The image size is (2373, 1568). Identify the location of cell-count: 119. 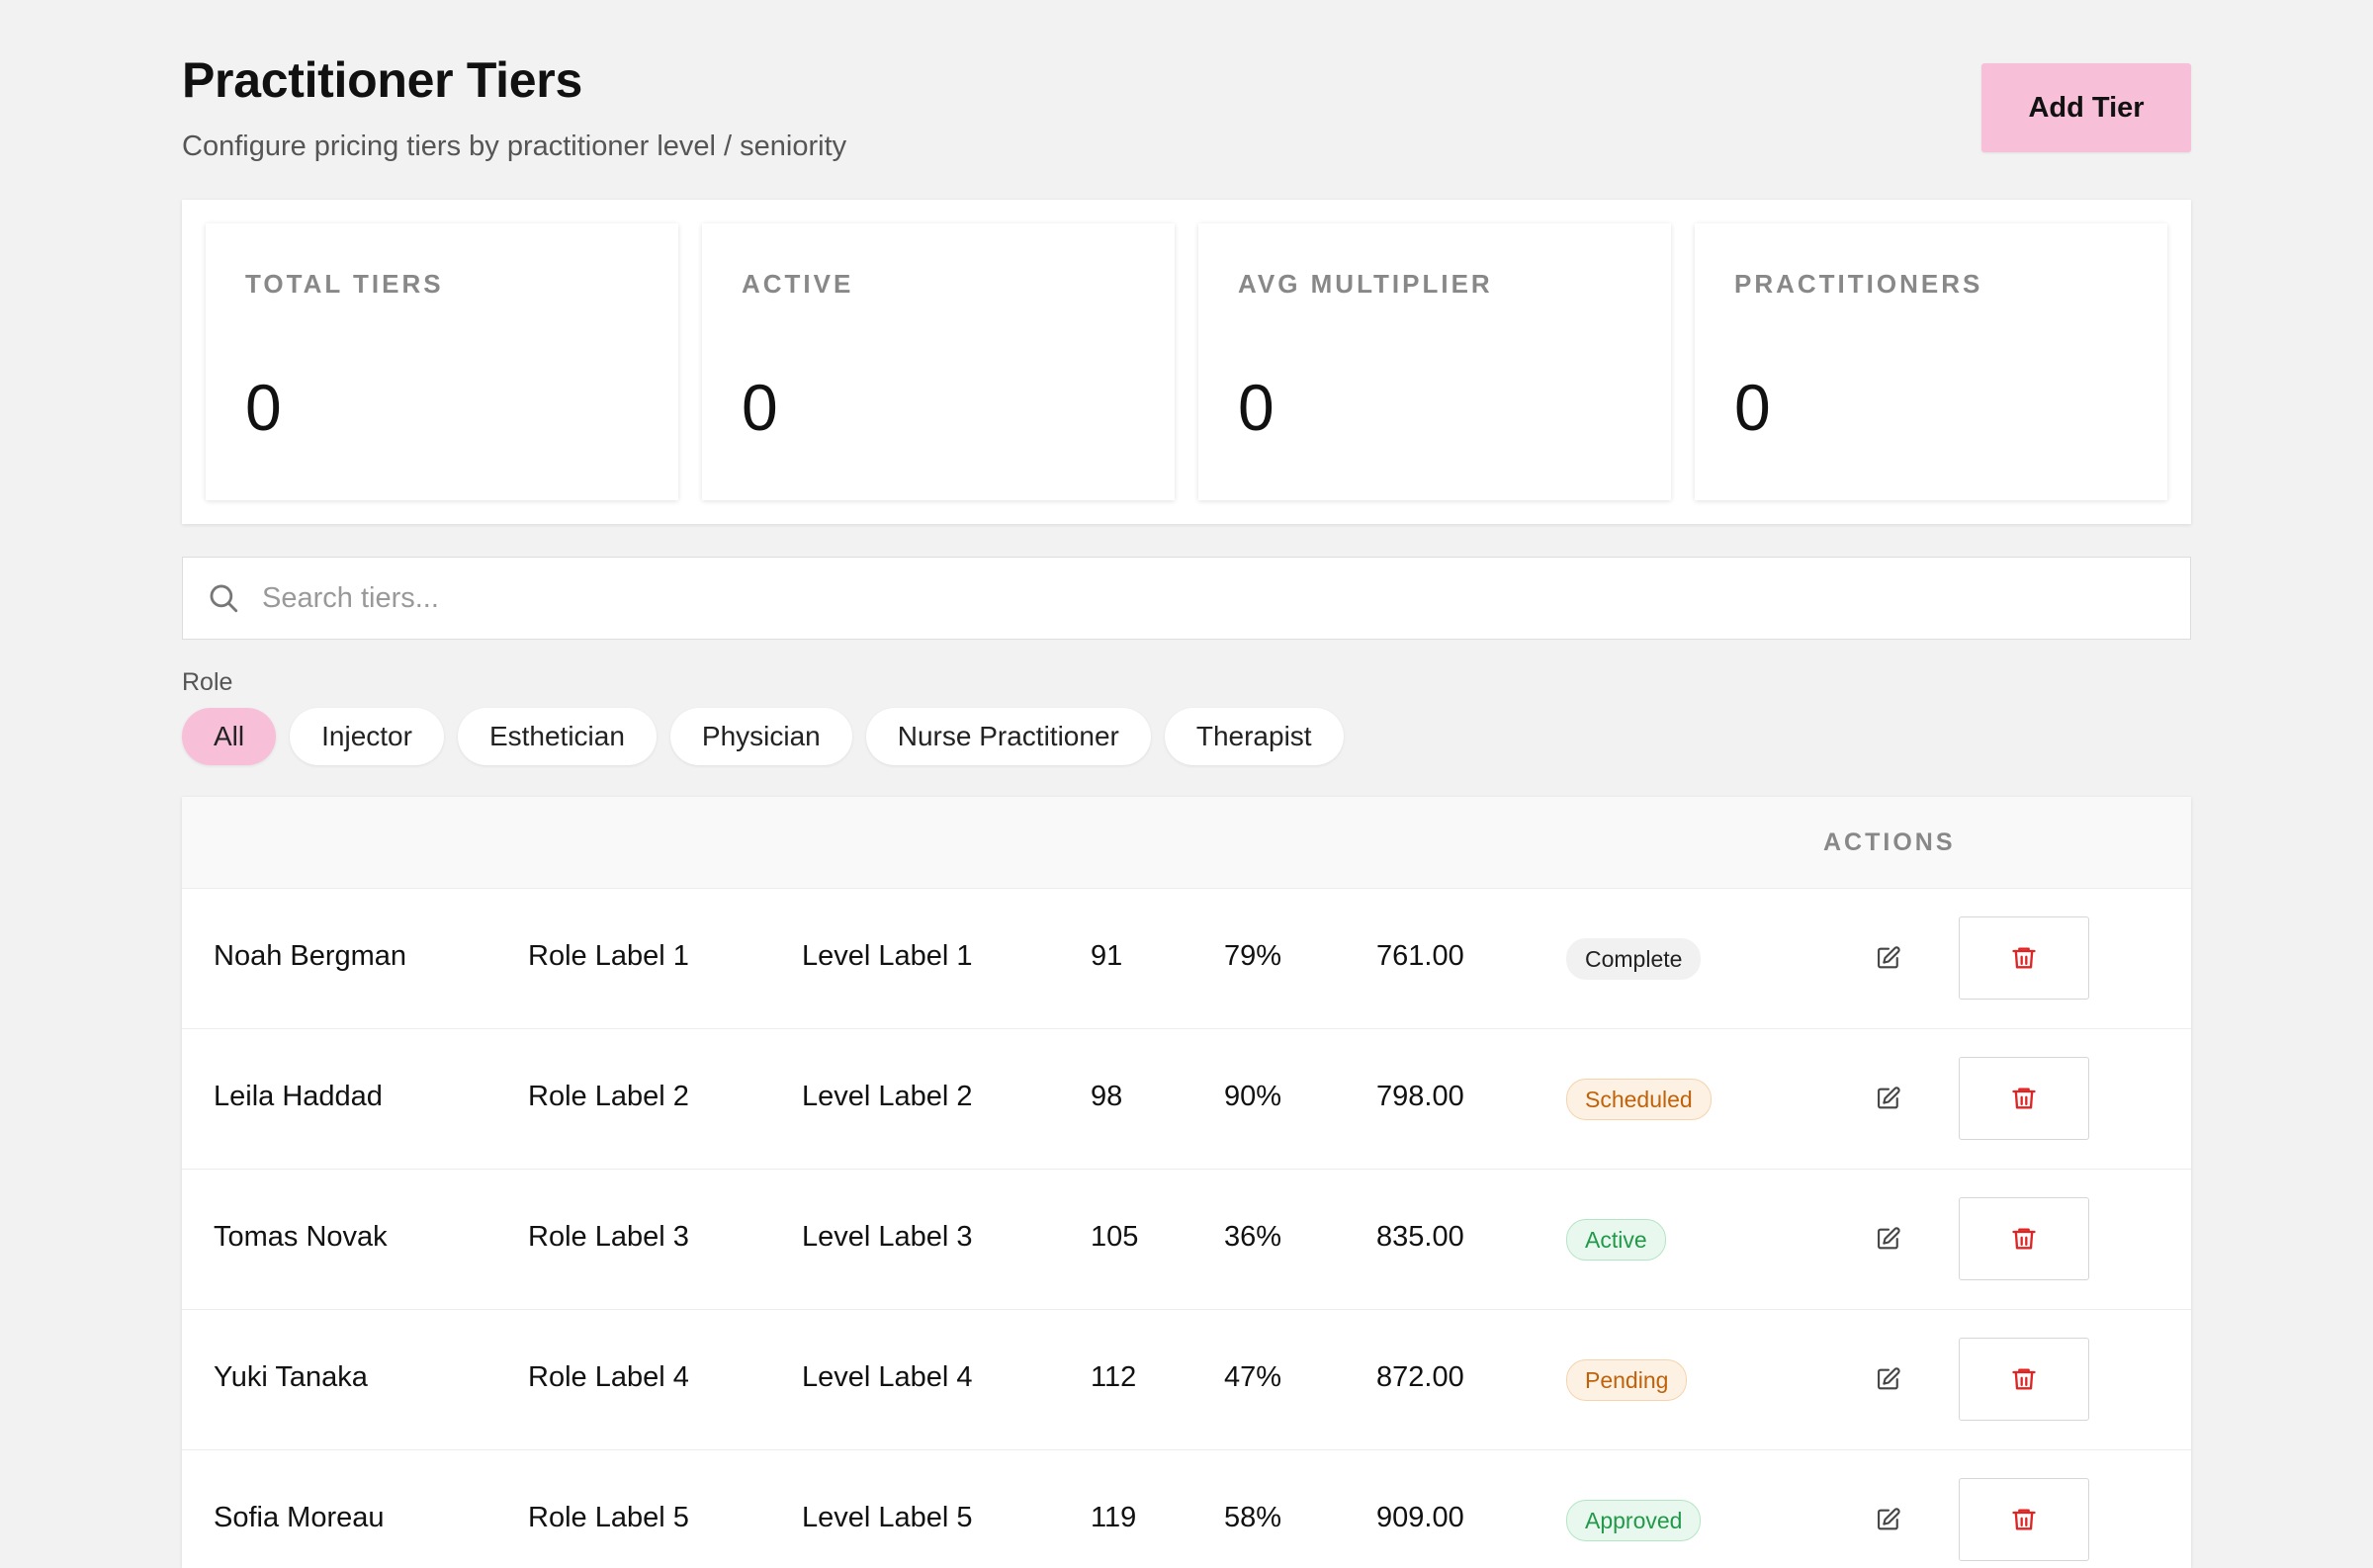
(1114, 1518).